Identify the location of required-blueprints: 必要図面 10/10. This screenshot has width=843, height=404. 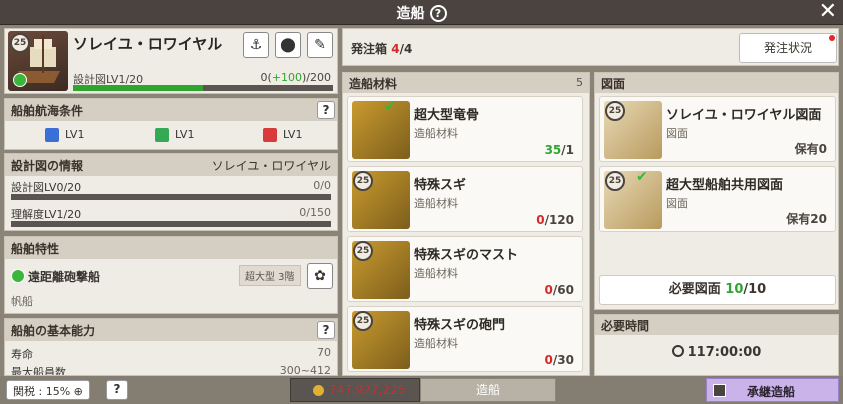
(717, 290).